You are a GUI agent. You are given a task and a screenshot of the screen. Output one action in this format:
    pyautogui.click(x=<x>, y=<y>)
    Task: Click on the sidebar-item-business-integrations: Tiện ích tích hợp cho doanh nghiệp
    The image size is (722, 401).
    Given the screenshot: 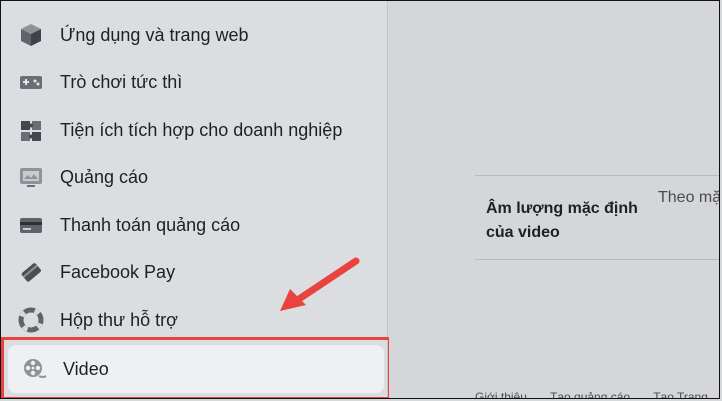 What is the action you would take?
    pyautogui.click(x=194, y=130)
    